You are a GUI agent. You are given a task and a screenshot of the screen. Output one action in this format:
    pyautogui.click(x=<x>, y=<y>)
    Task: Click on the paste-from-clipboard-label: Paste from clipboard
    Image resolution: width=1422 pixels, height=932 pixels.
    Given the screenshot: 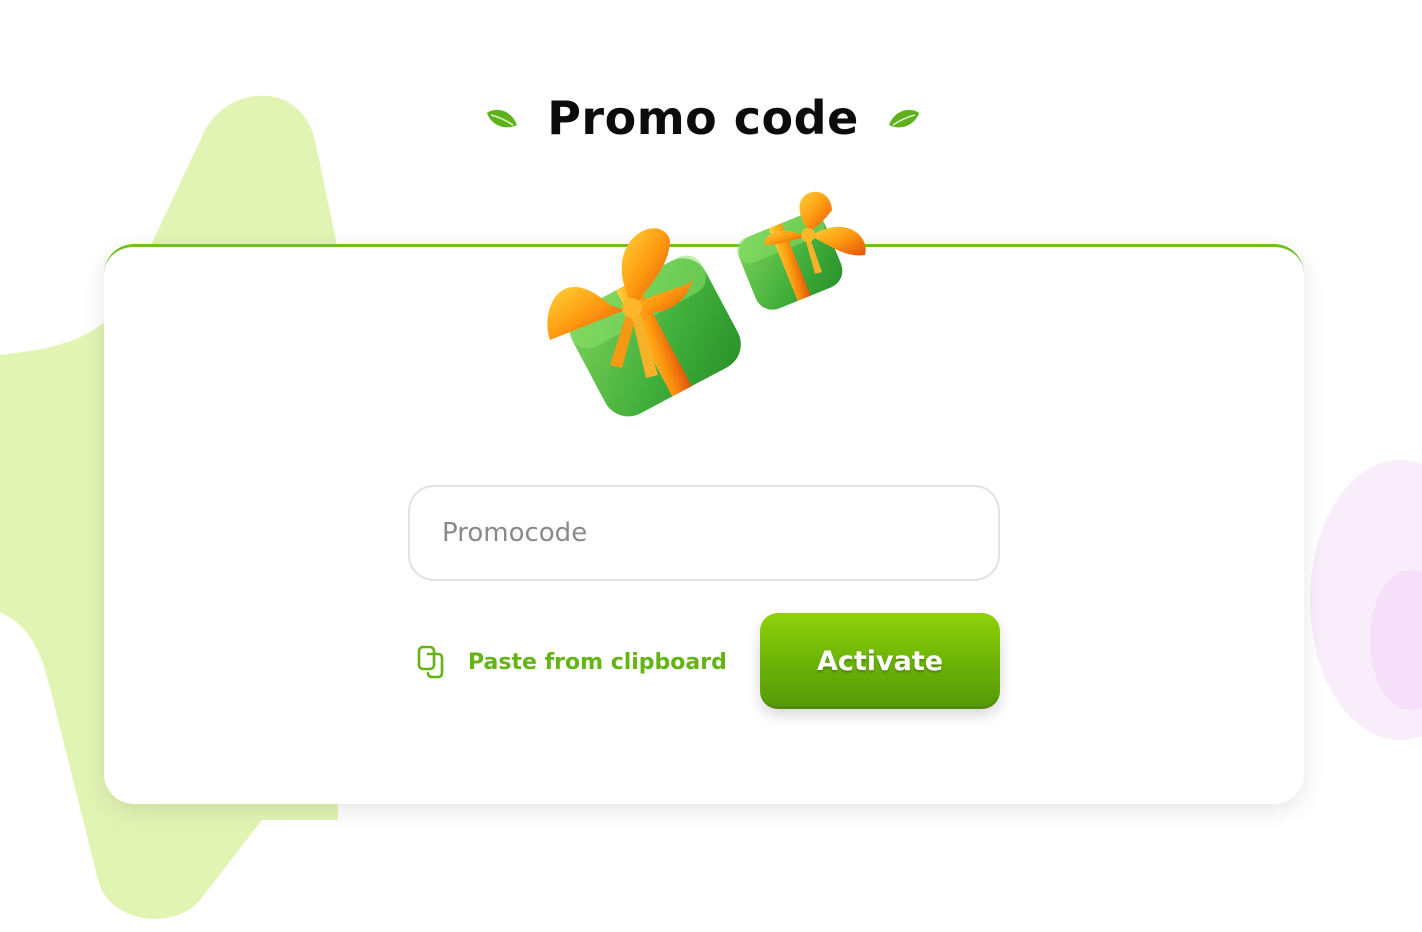 What is the action you would take?
    pyautogui.click(x=597, y=662)
    